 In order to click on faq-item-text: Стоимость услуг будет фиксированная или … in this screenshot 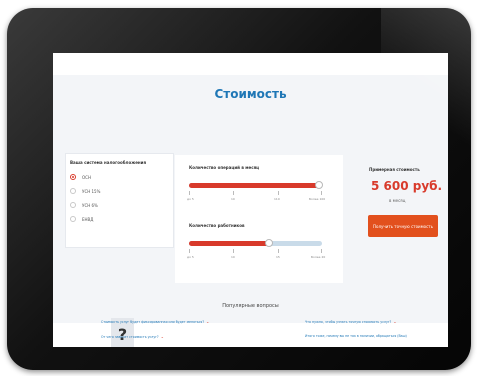, I will do `click(152, 322)`.